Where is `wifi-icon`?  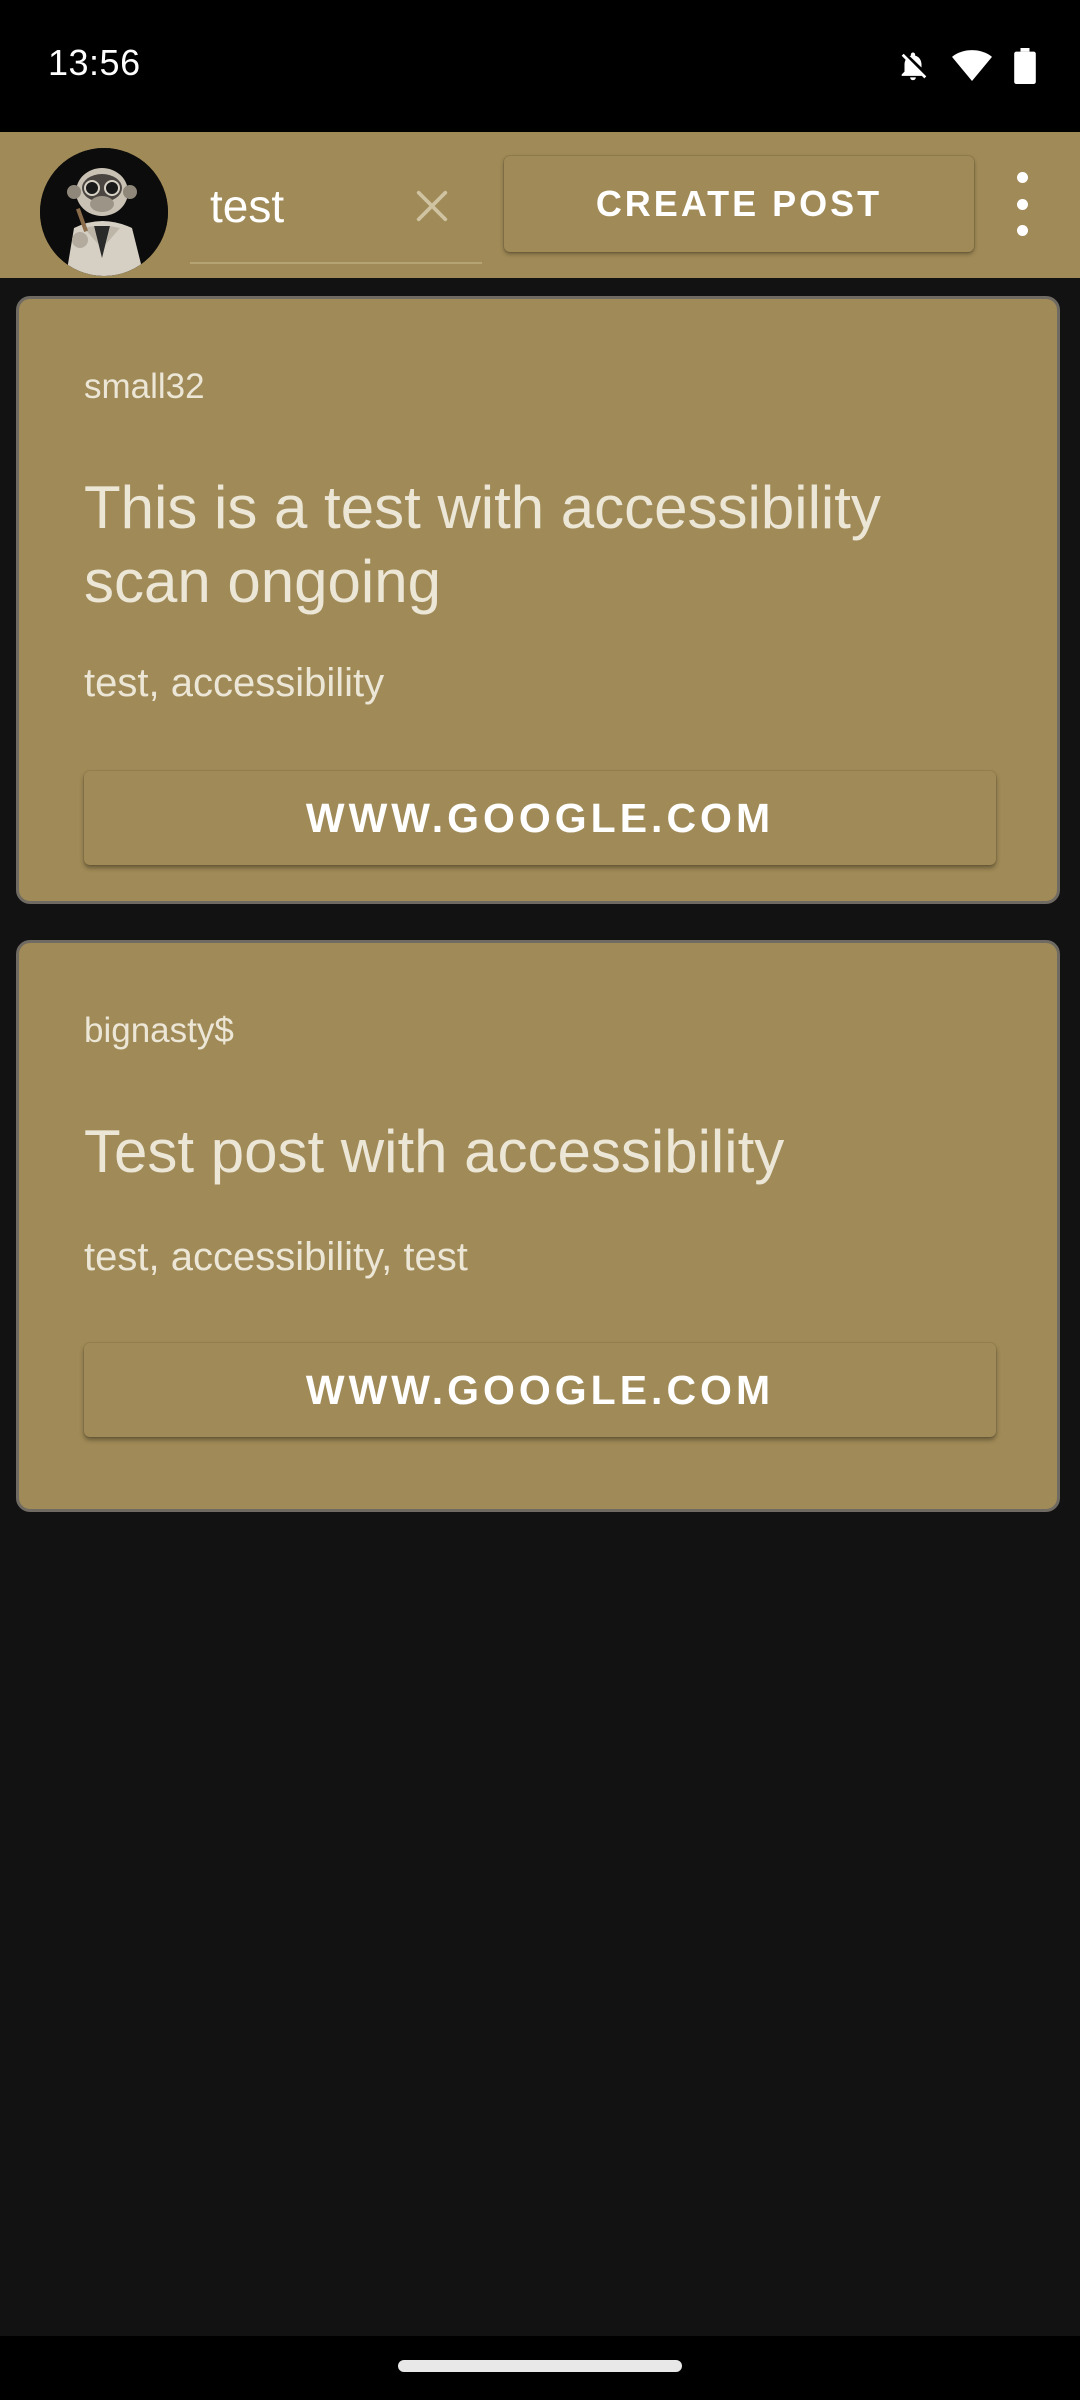
wifi-icon is located at coordinates (972, 66).